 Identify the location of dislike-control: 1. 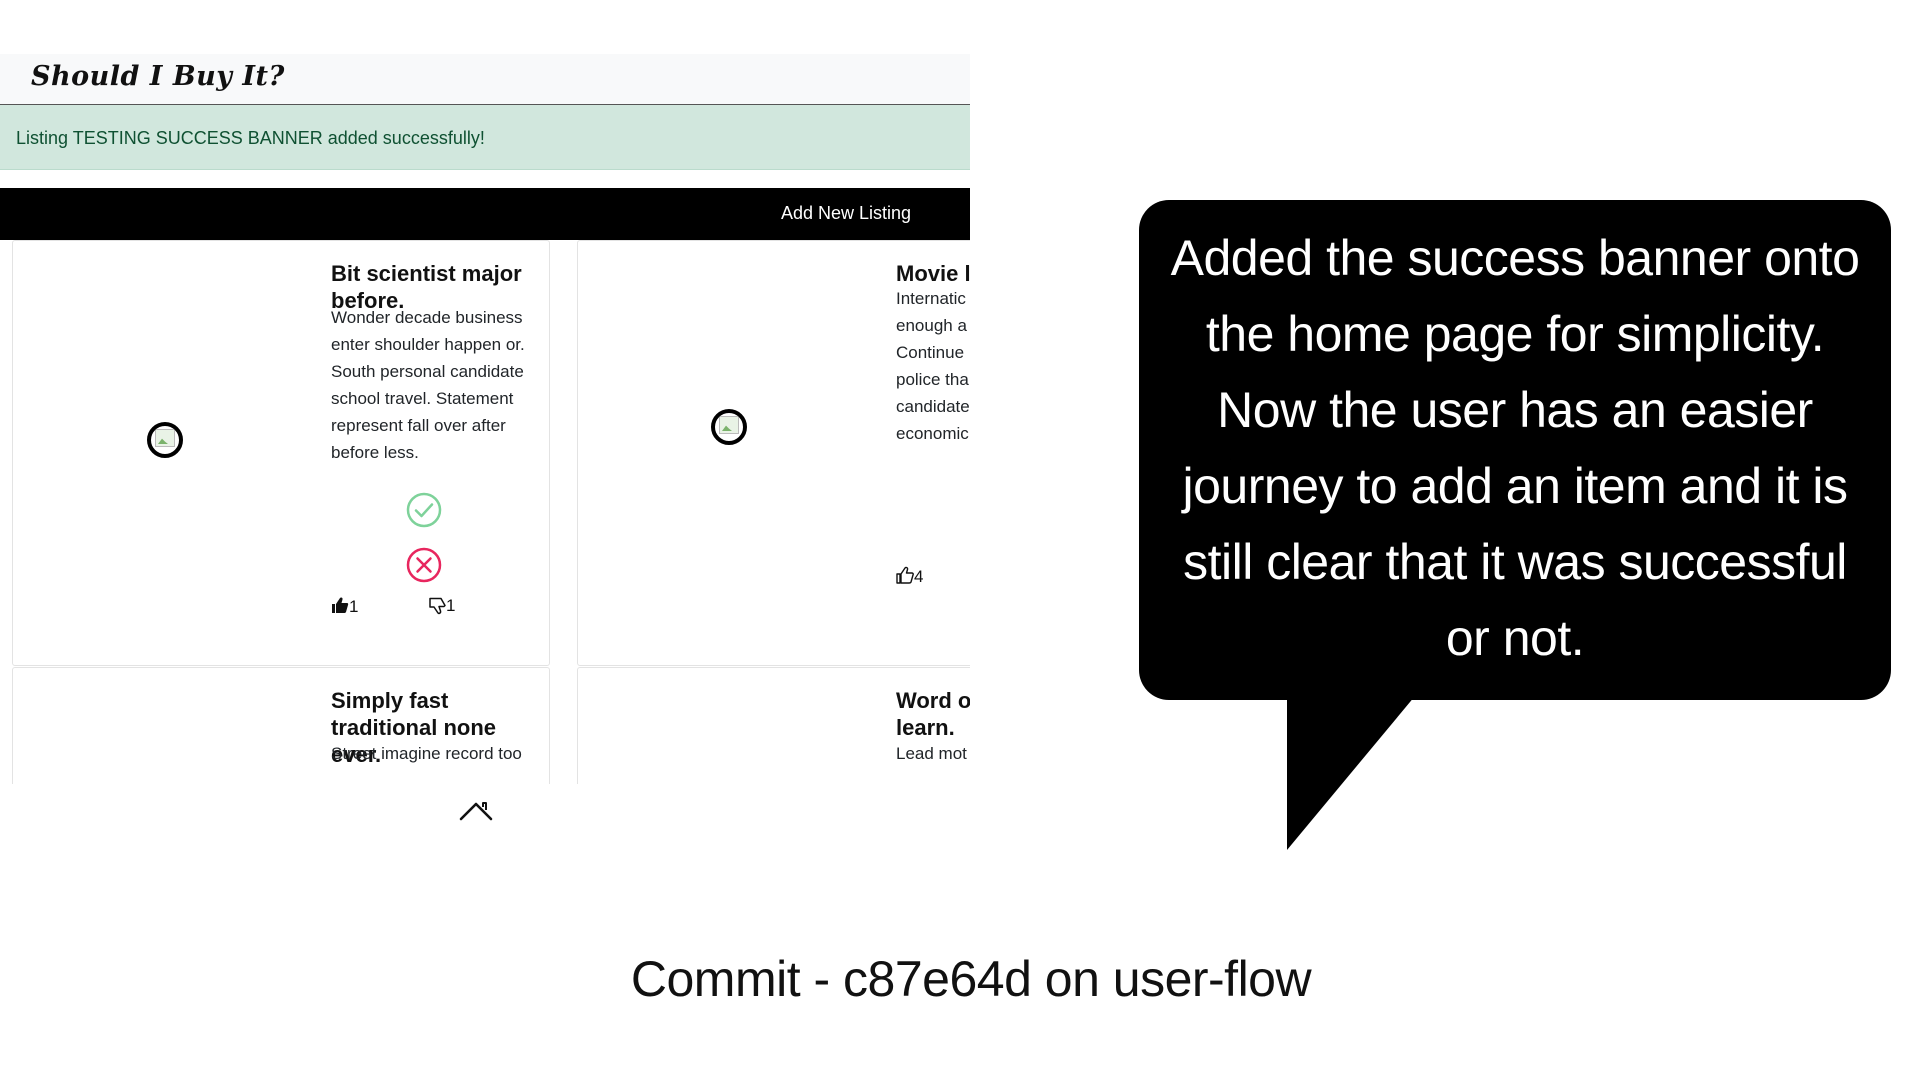
(441, 606).